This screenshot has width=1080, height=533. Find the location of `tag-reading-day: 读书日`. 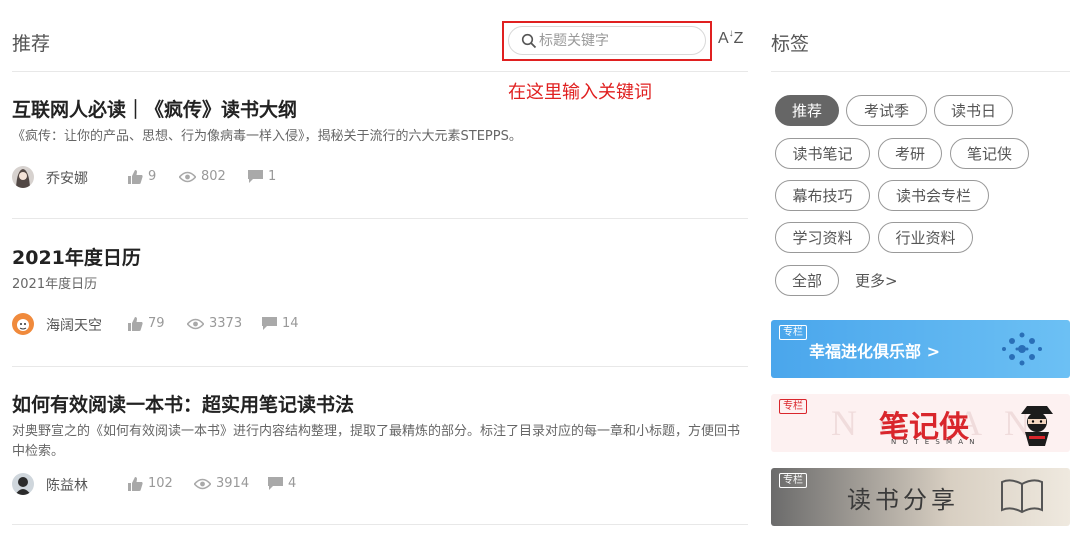

tag-reading-day: 读书日 is located at coordinates (973, 110).